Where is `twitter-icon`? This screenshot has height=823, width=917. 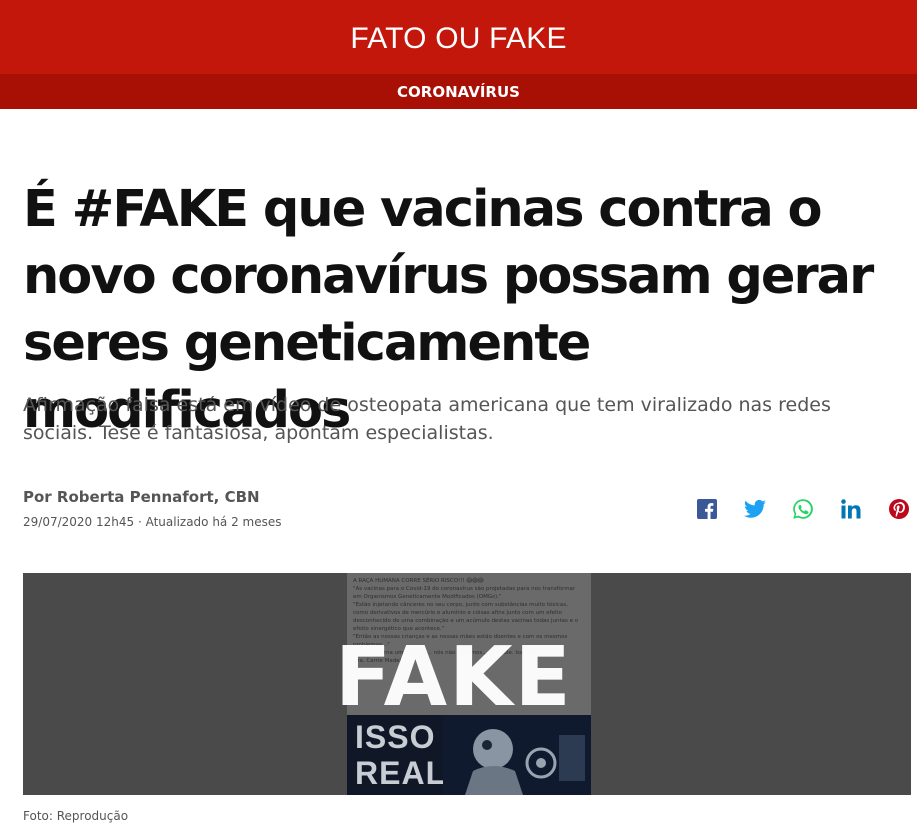
twitter-icon is located at coordinates (755, 508).